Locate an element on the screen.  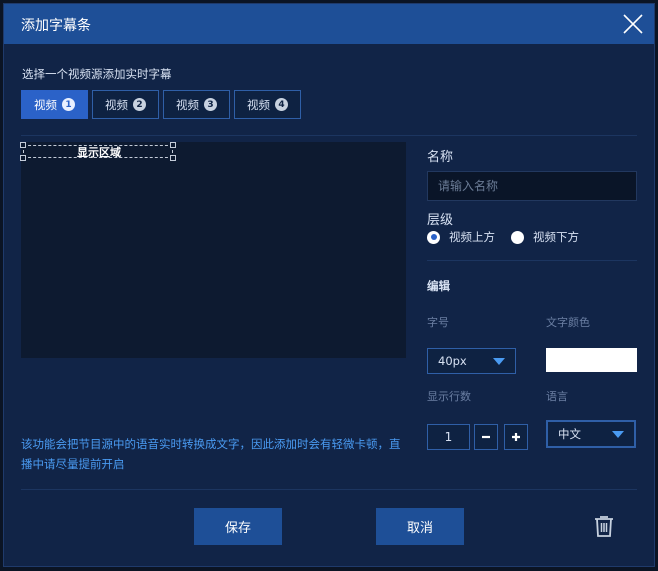
language-value: 中文 is located at coordinates (569, 434).